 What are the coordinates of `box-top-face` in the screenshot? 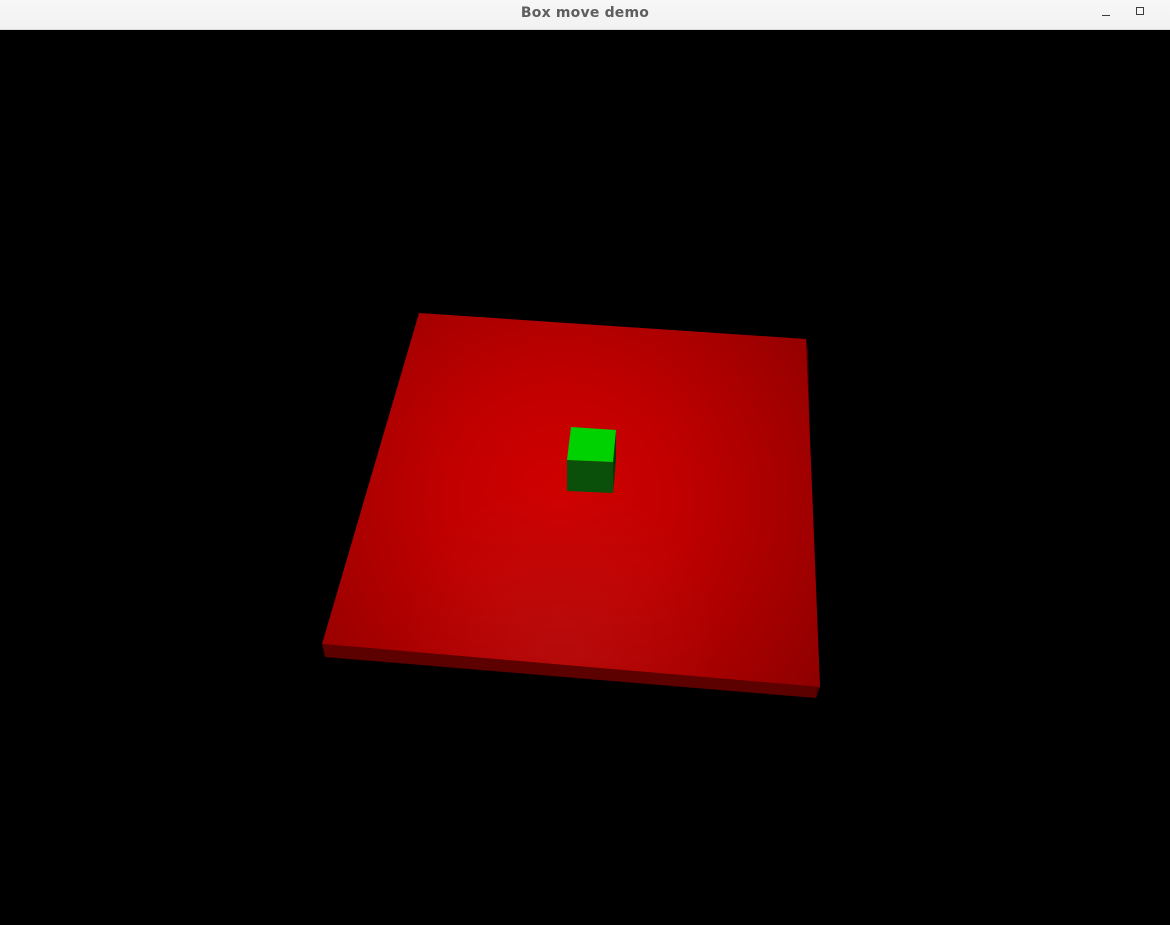 It's located at (591, 444).